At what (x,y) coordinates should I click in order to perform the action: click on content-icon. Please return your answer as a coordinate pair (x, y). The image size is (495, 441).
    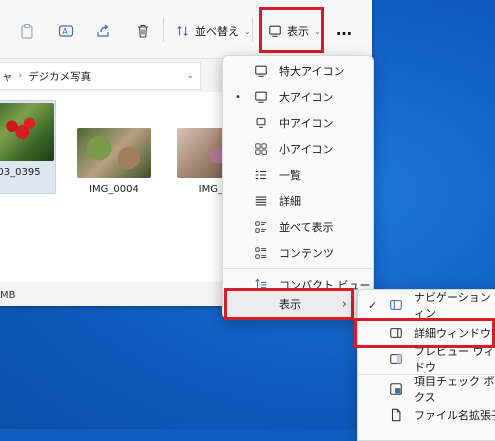
    Looking at the image, I should click on (261, 253).